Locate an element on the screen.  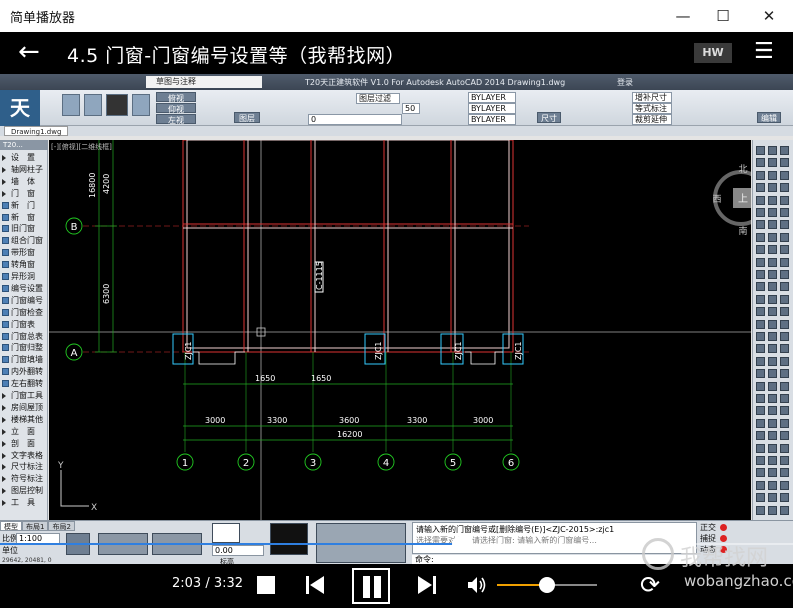
seek-bar is located at coordinates (396, 544).